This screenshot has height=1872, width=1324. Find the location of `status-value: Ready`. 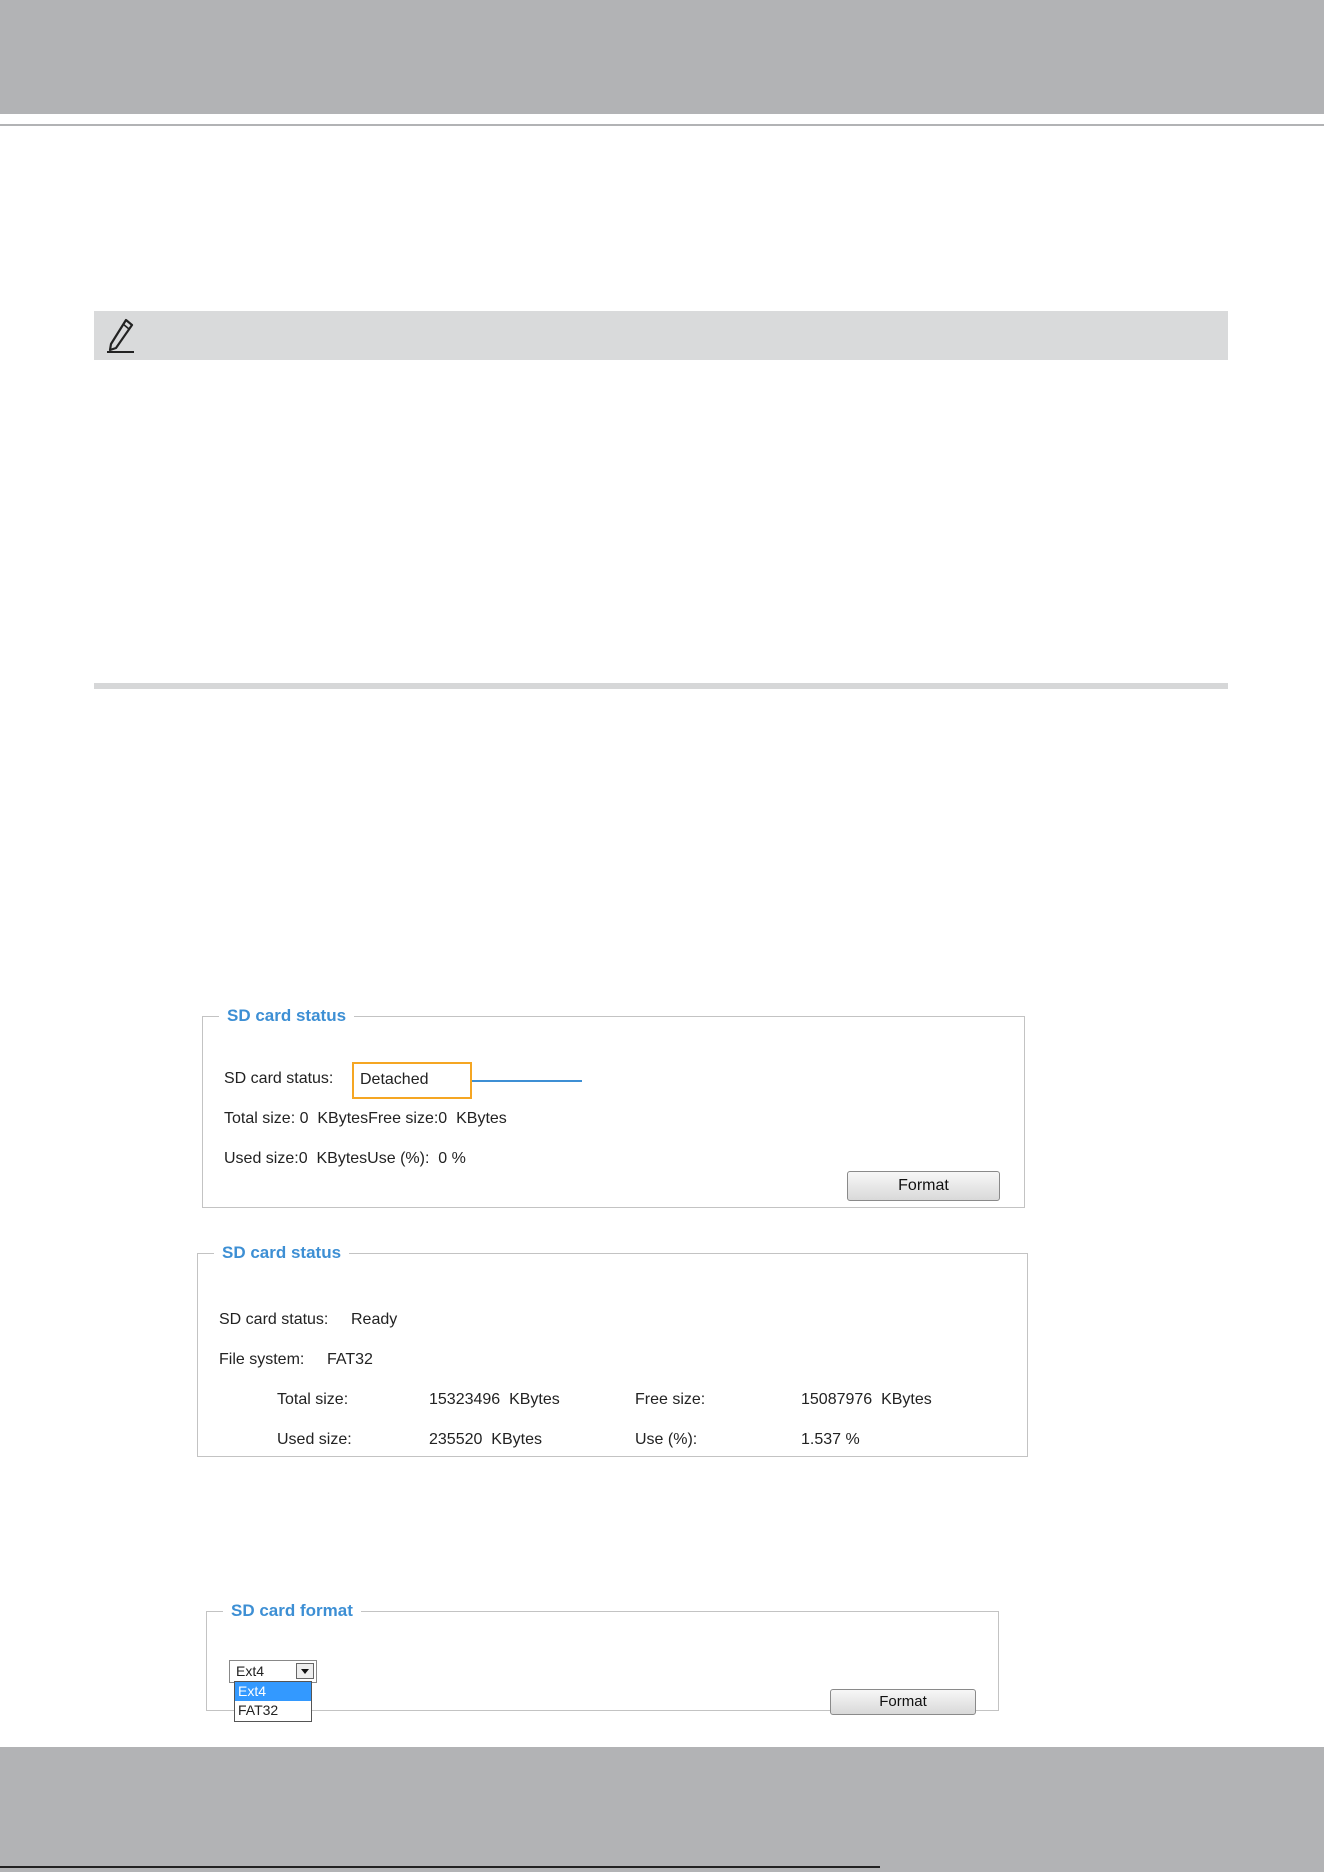

status-value: Ready is located at coordinates (374, 1319).